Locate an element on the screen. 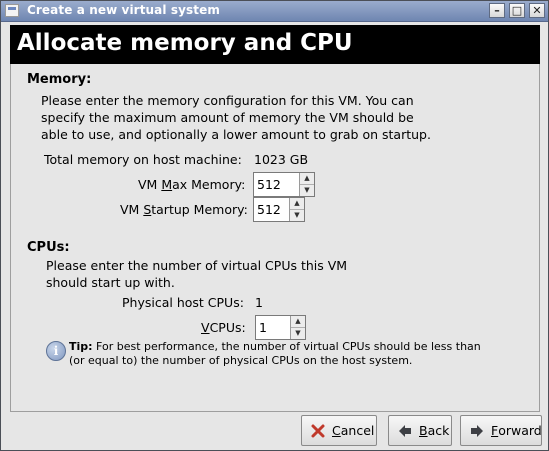 Image resolution: width=549 pixels, height=451 pixels. startup-memory-label-post: tartup Memory: is located at coordinates (199, 209).